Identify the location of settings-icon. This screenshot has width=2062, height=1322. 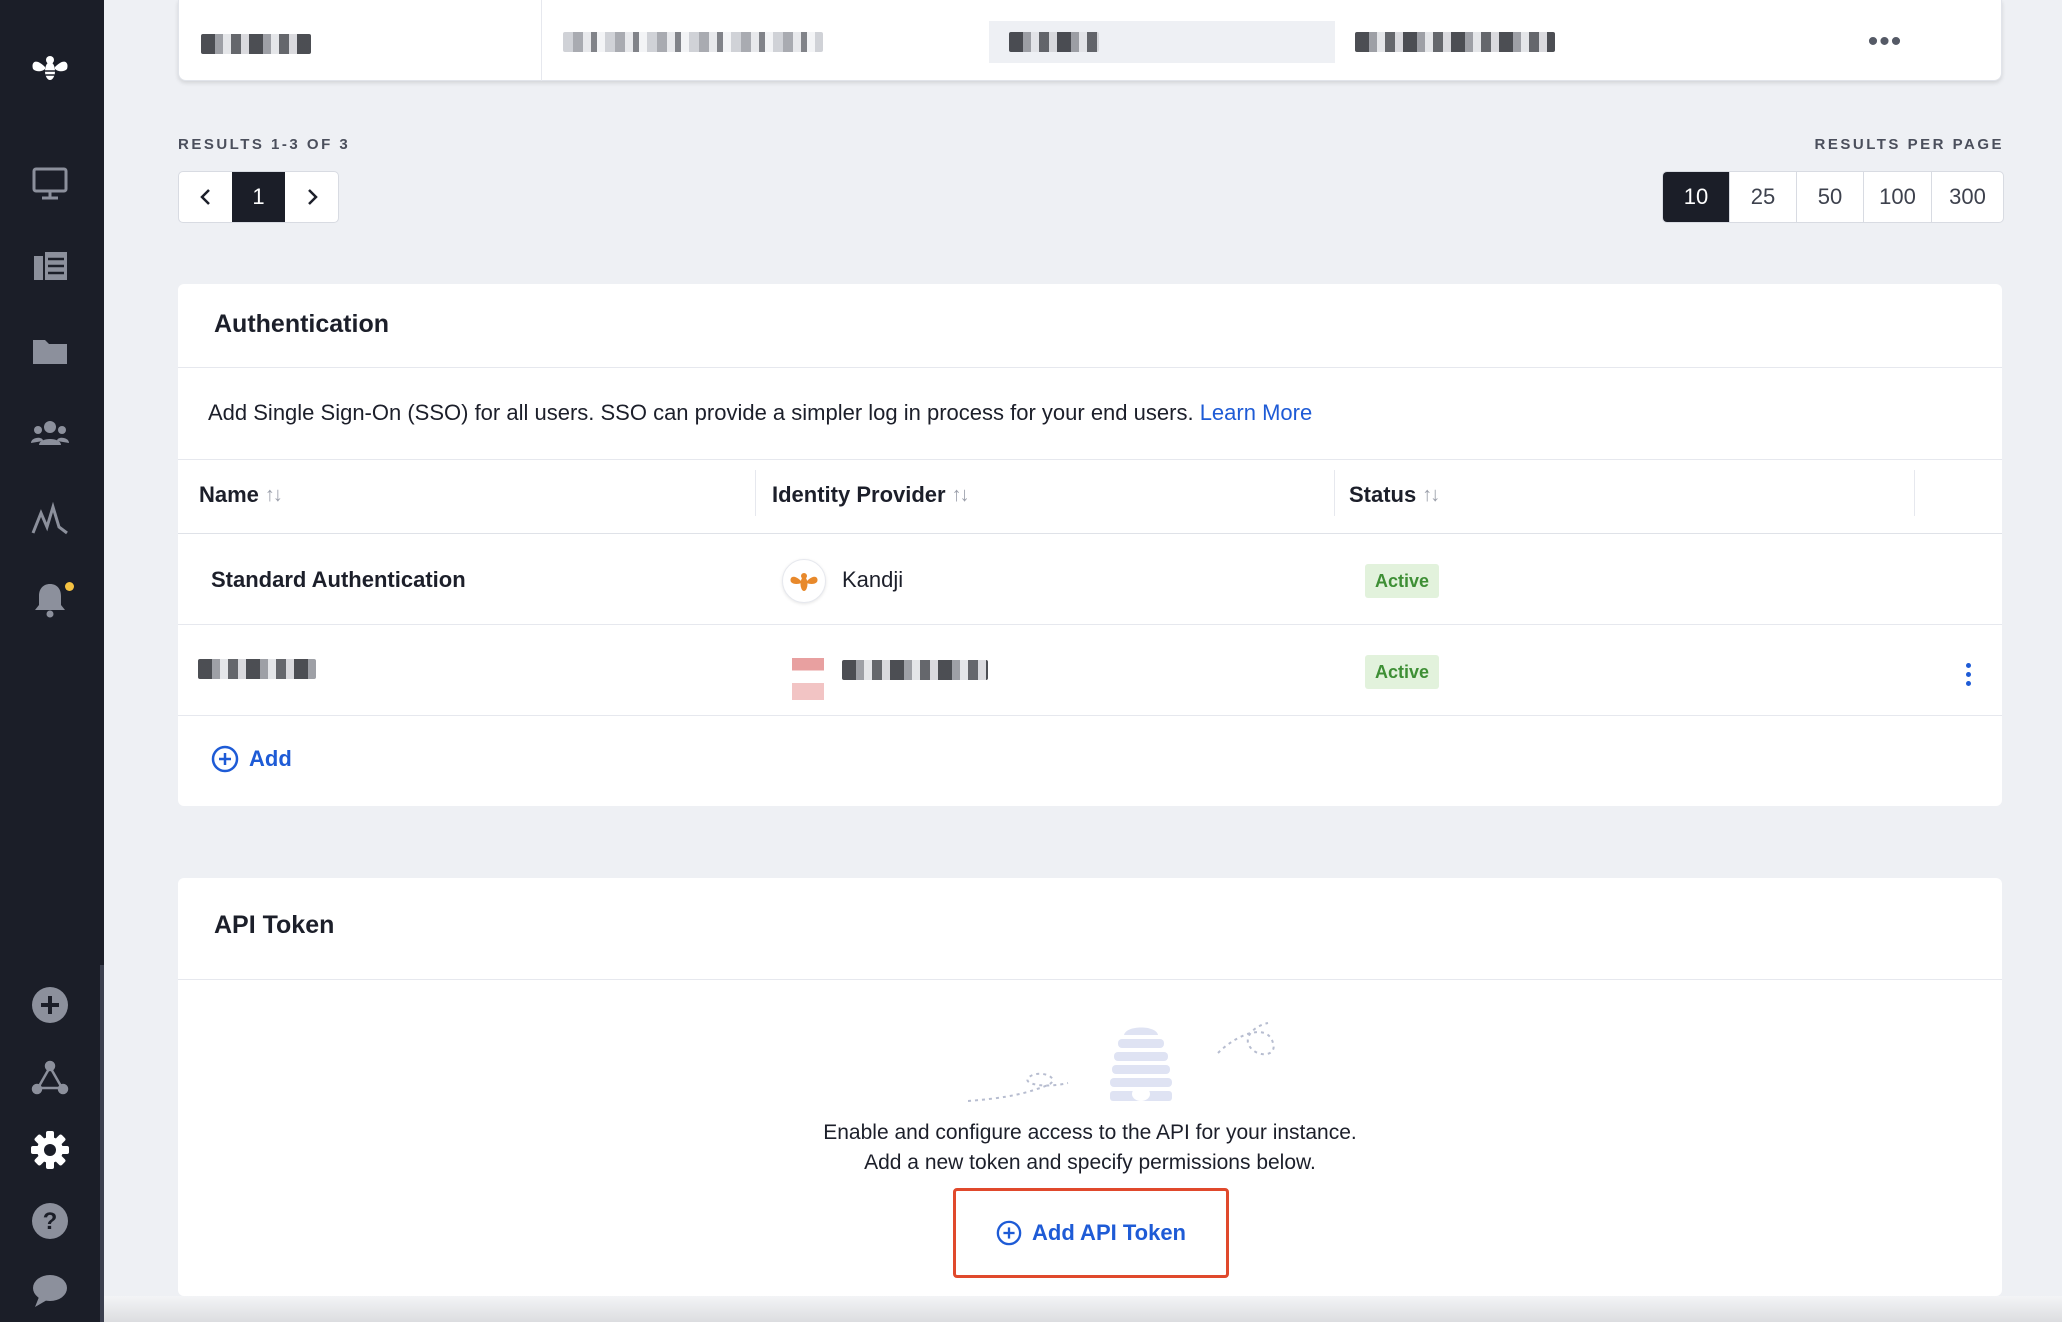
(50, 1150).